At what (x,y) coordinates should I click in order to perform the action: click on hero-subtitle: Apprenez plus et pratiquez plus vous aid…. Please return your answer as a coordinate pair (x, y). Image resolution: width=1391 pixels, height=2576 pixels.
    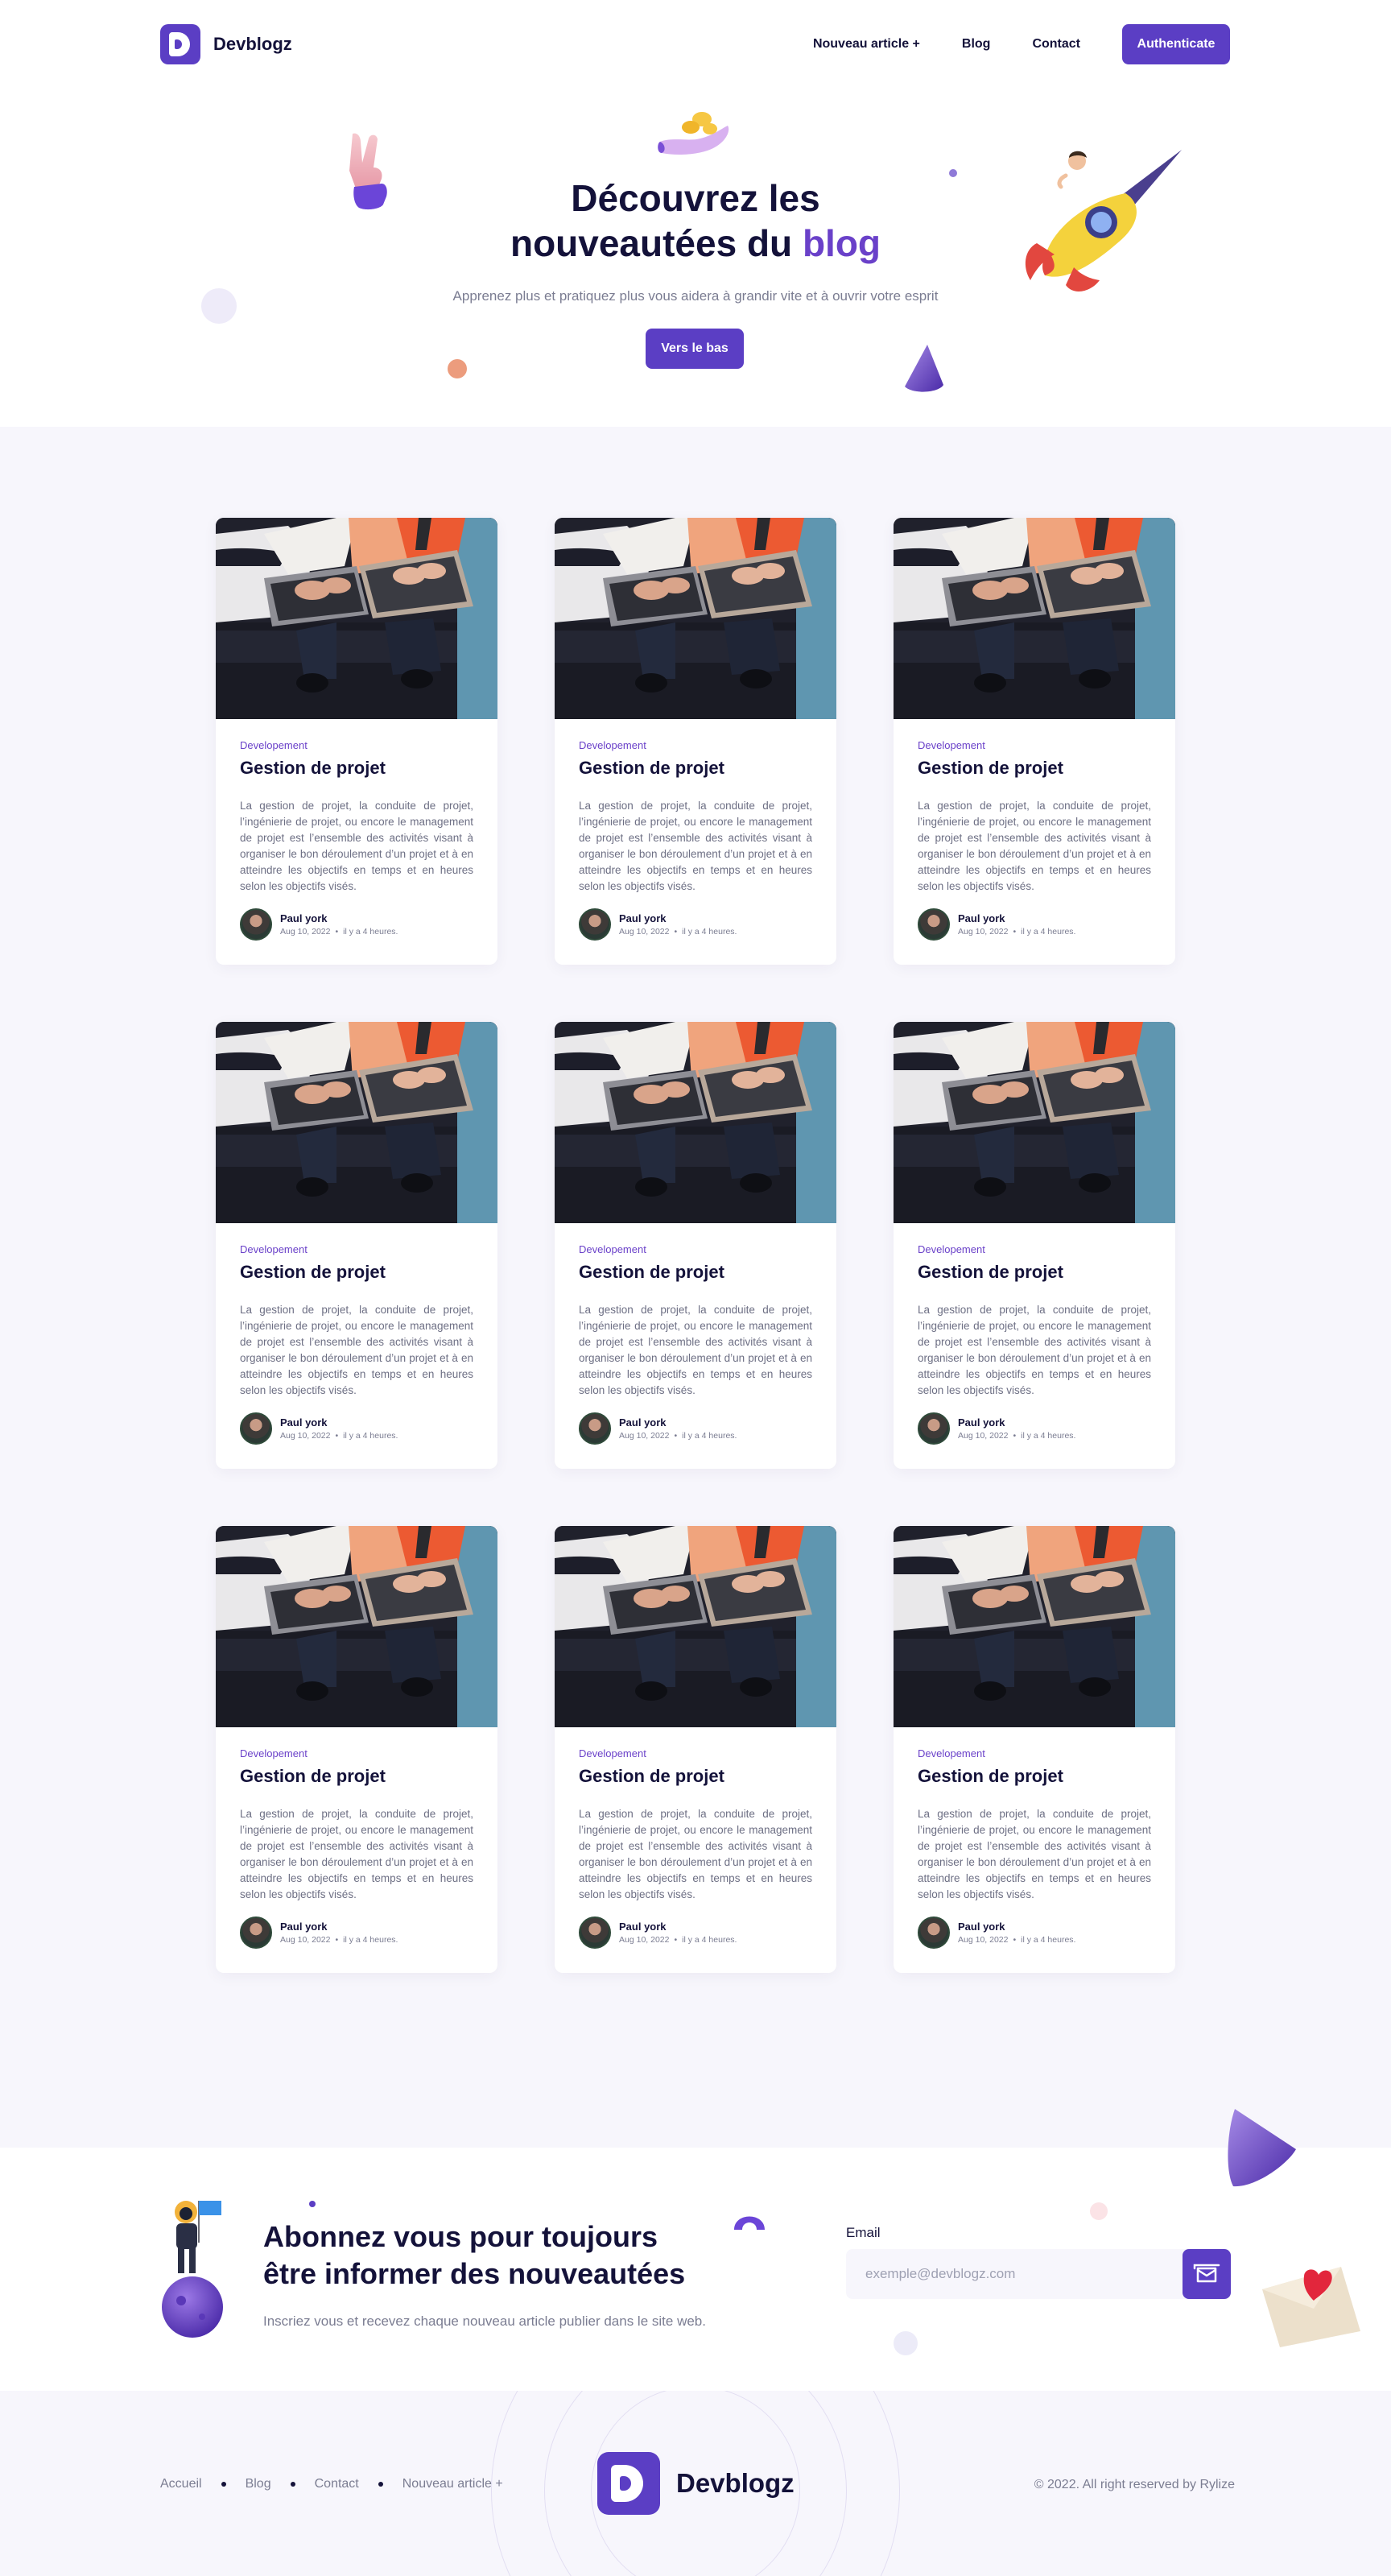
    Looking at the image, I should click on (695, 296).